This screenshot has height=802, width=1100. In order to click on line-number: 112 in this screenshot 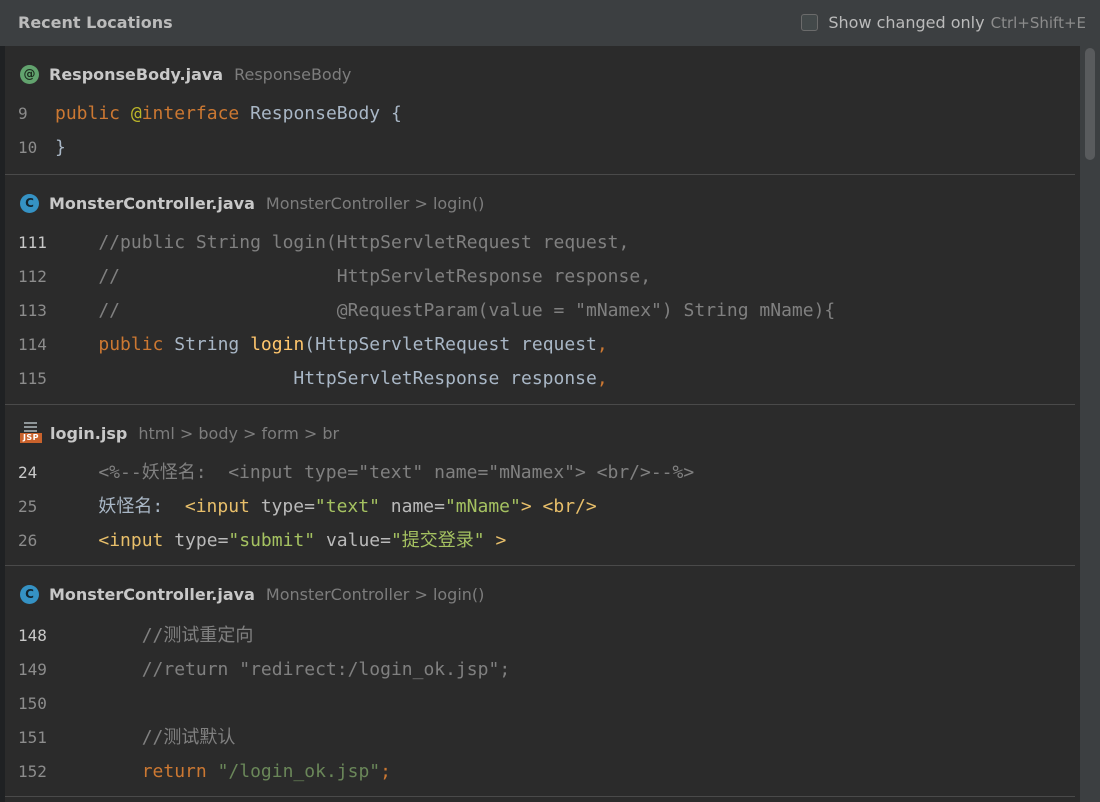, I will do `click(32, 276)`.